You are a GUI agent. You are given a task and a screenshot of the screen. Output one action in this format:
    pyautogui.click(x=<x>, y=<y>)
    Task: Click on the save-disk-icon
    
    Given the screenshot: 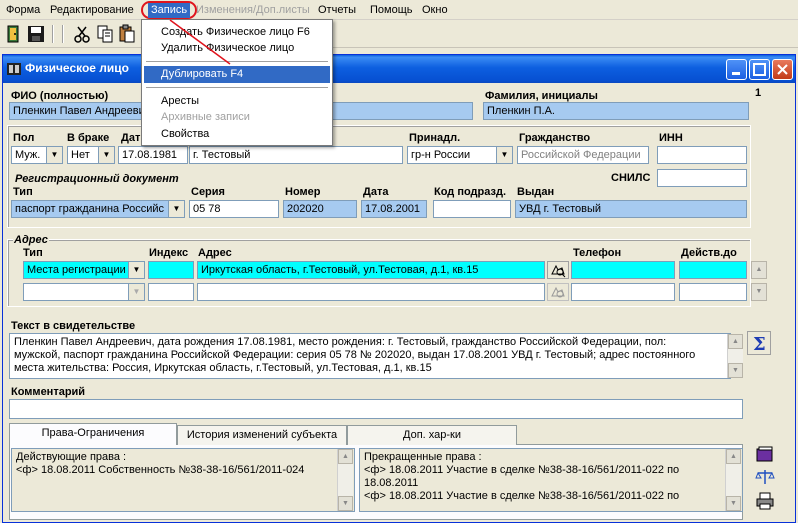 What is the action you would take?
    pyautogui.click(x=36, y=34)
    